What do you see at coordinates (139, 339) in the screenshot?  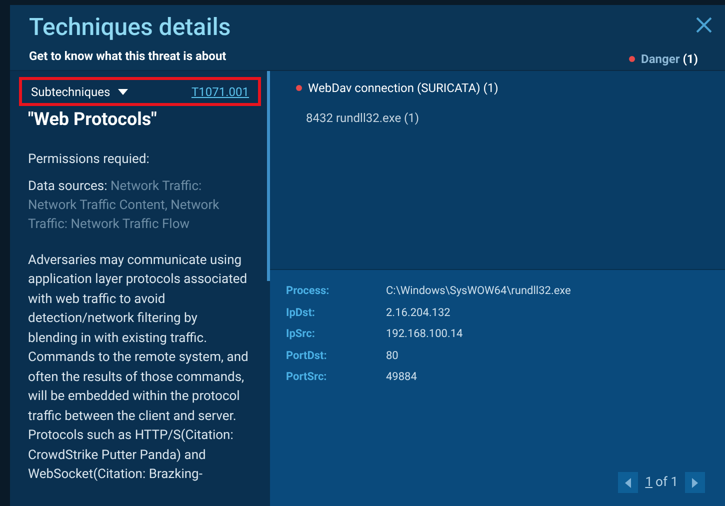 I see `description-text: Adversaries may communicate using application layer protocols associated with web traffic to avoid detection/network filtering by blending in with existing traffic. Commands to the remote system, and often the results of those commands, will be embedded within the protocol traffic between the client and server.` at bounding box center [139, 339].